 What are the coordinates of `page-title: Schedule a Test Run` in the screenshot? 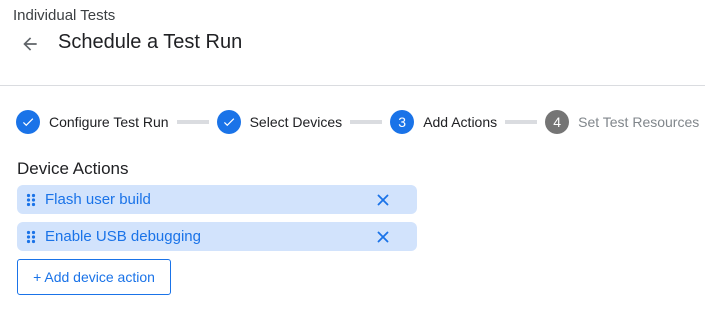 It's located at (150, 42).